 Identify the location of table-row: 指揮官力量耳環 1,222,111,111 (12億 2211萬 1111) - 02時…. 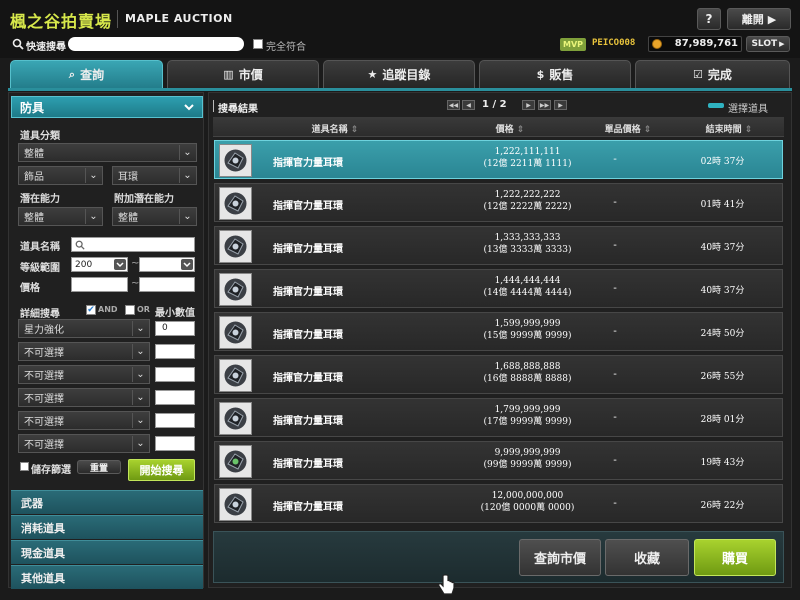
(498, 159).